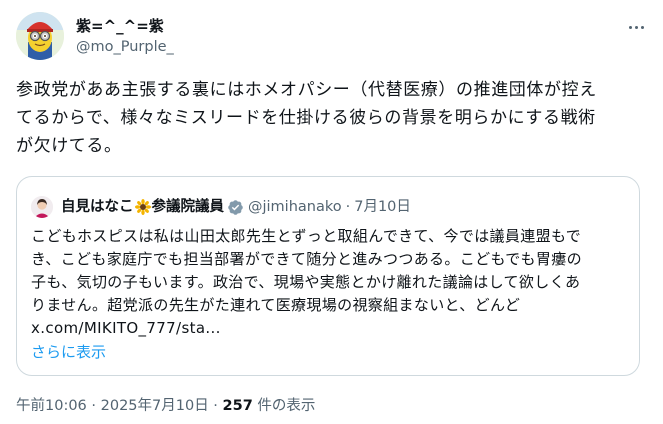 Image resolution: width=663 pixels, height=424 pixels. What do you see at coordinates (284, 406) in the screenshot?
I see `view-count-label: 件の表示` at bounding box center [284, 406].